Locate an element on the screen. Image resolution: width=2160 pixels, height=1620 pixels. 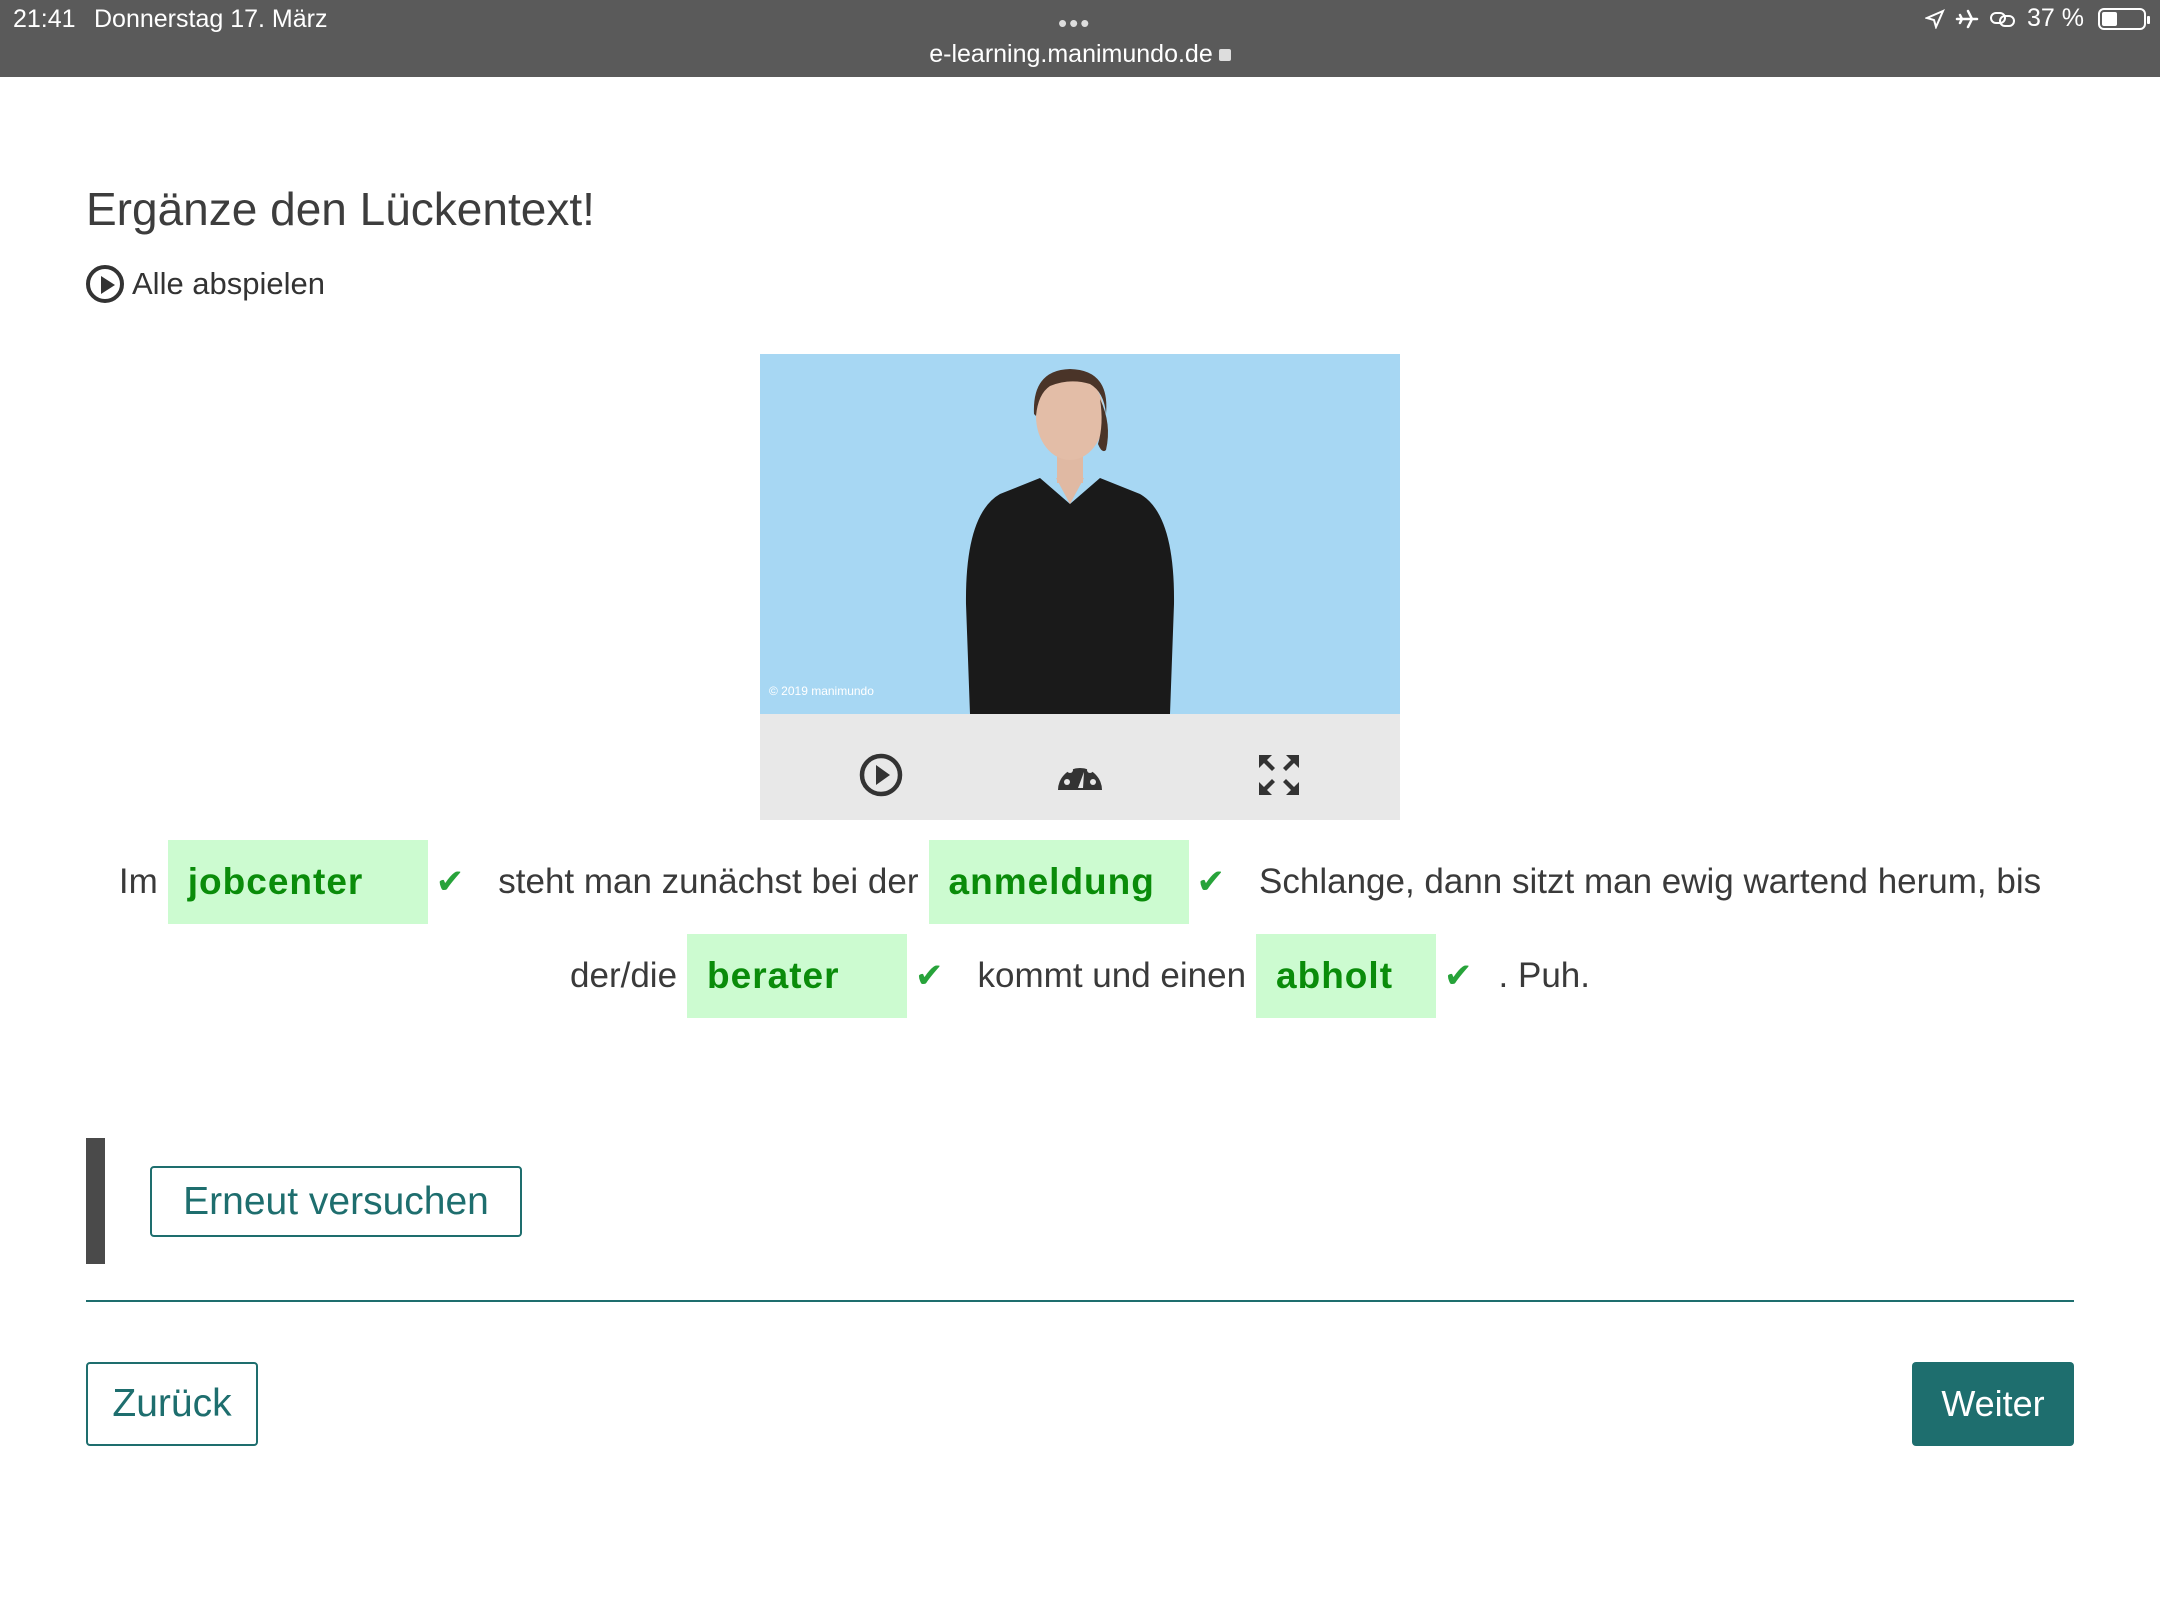
gap-input-jobcenter: jobcenter is located at coordinates (297, 882).